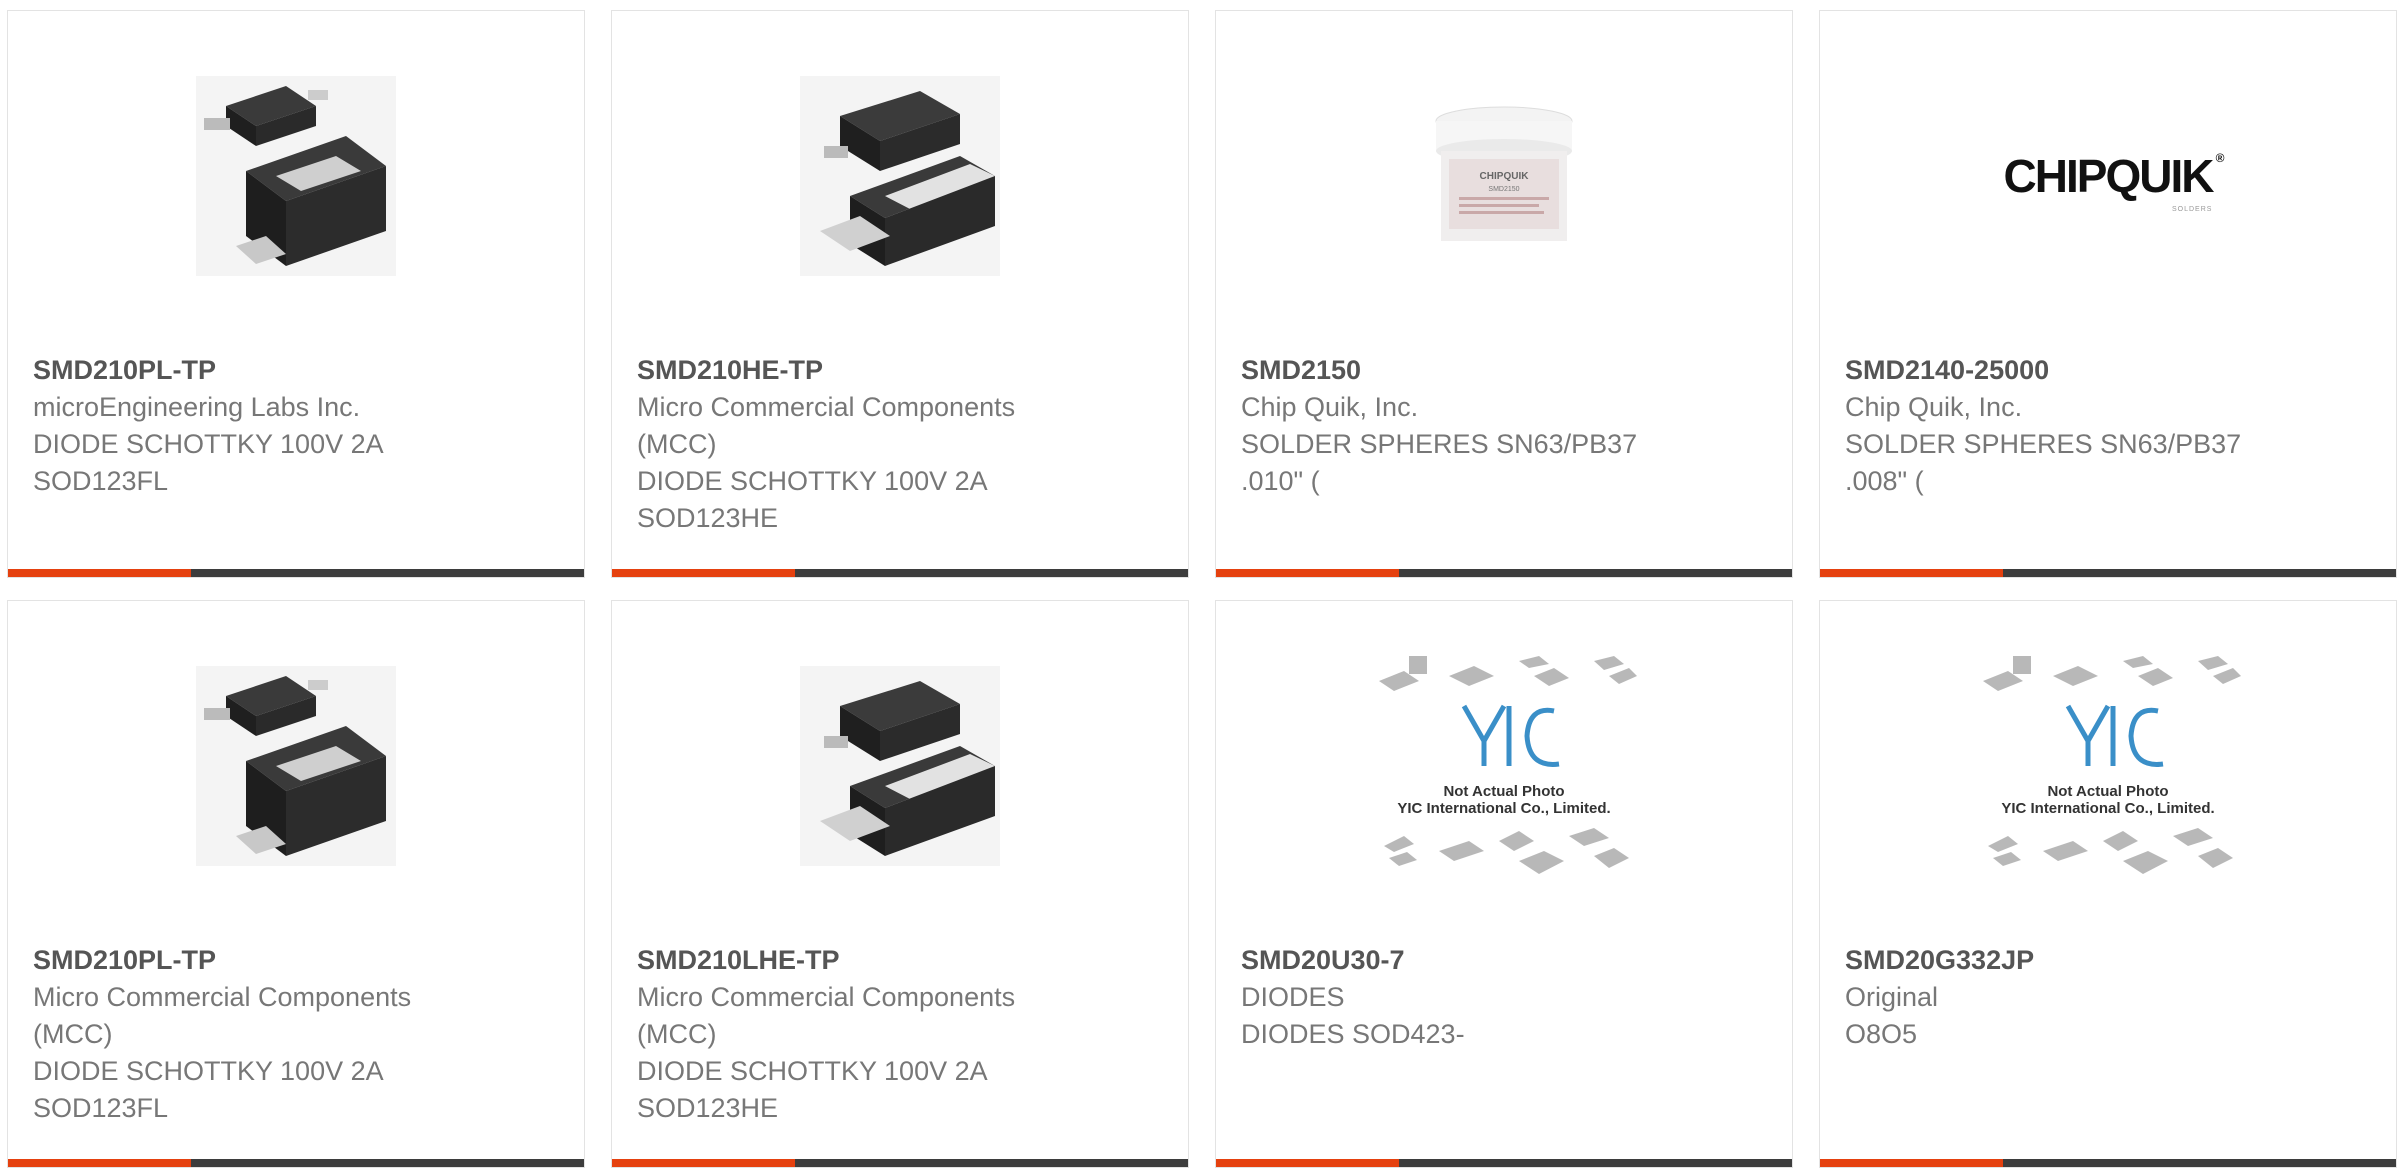 Image resolution: width=2400 pixels, height=1168 pixels. Describe the element at coordinates (857, 960) in the screenshot. I see `part-number: SMD210LHE-TP` at that location.